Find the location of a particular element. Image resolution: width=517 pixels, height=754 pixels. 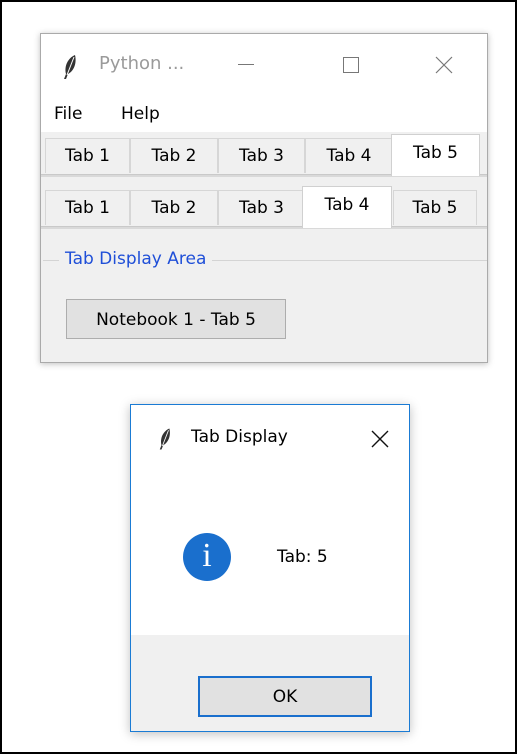

minimize-button is located at coordinates (246, 65).